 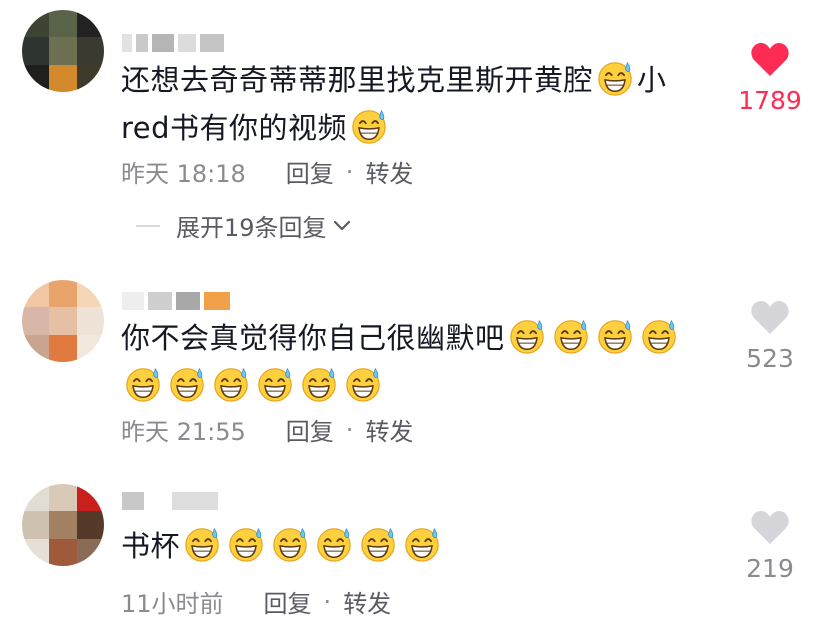 What do you see at coordinates (770, 568) in the screenshot?
I see `like-count: 219` at bounding box center [770, 568].